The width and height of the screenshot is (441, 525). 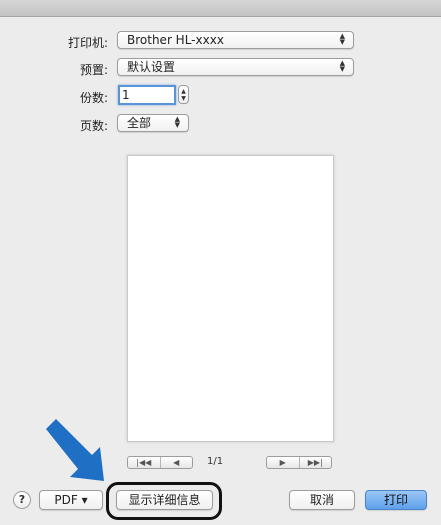 What do you see at coordinates (87, 43) in the screenshot?
I see `printer-label: 打印机:` at bounding box center [87, 43].